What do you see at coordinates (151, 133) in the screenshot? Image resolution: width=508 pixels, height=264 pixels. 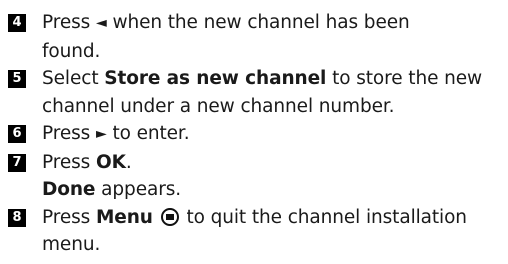 I see `step-6-text: to enter.` at bounding box center [151, 133].